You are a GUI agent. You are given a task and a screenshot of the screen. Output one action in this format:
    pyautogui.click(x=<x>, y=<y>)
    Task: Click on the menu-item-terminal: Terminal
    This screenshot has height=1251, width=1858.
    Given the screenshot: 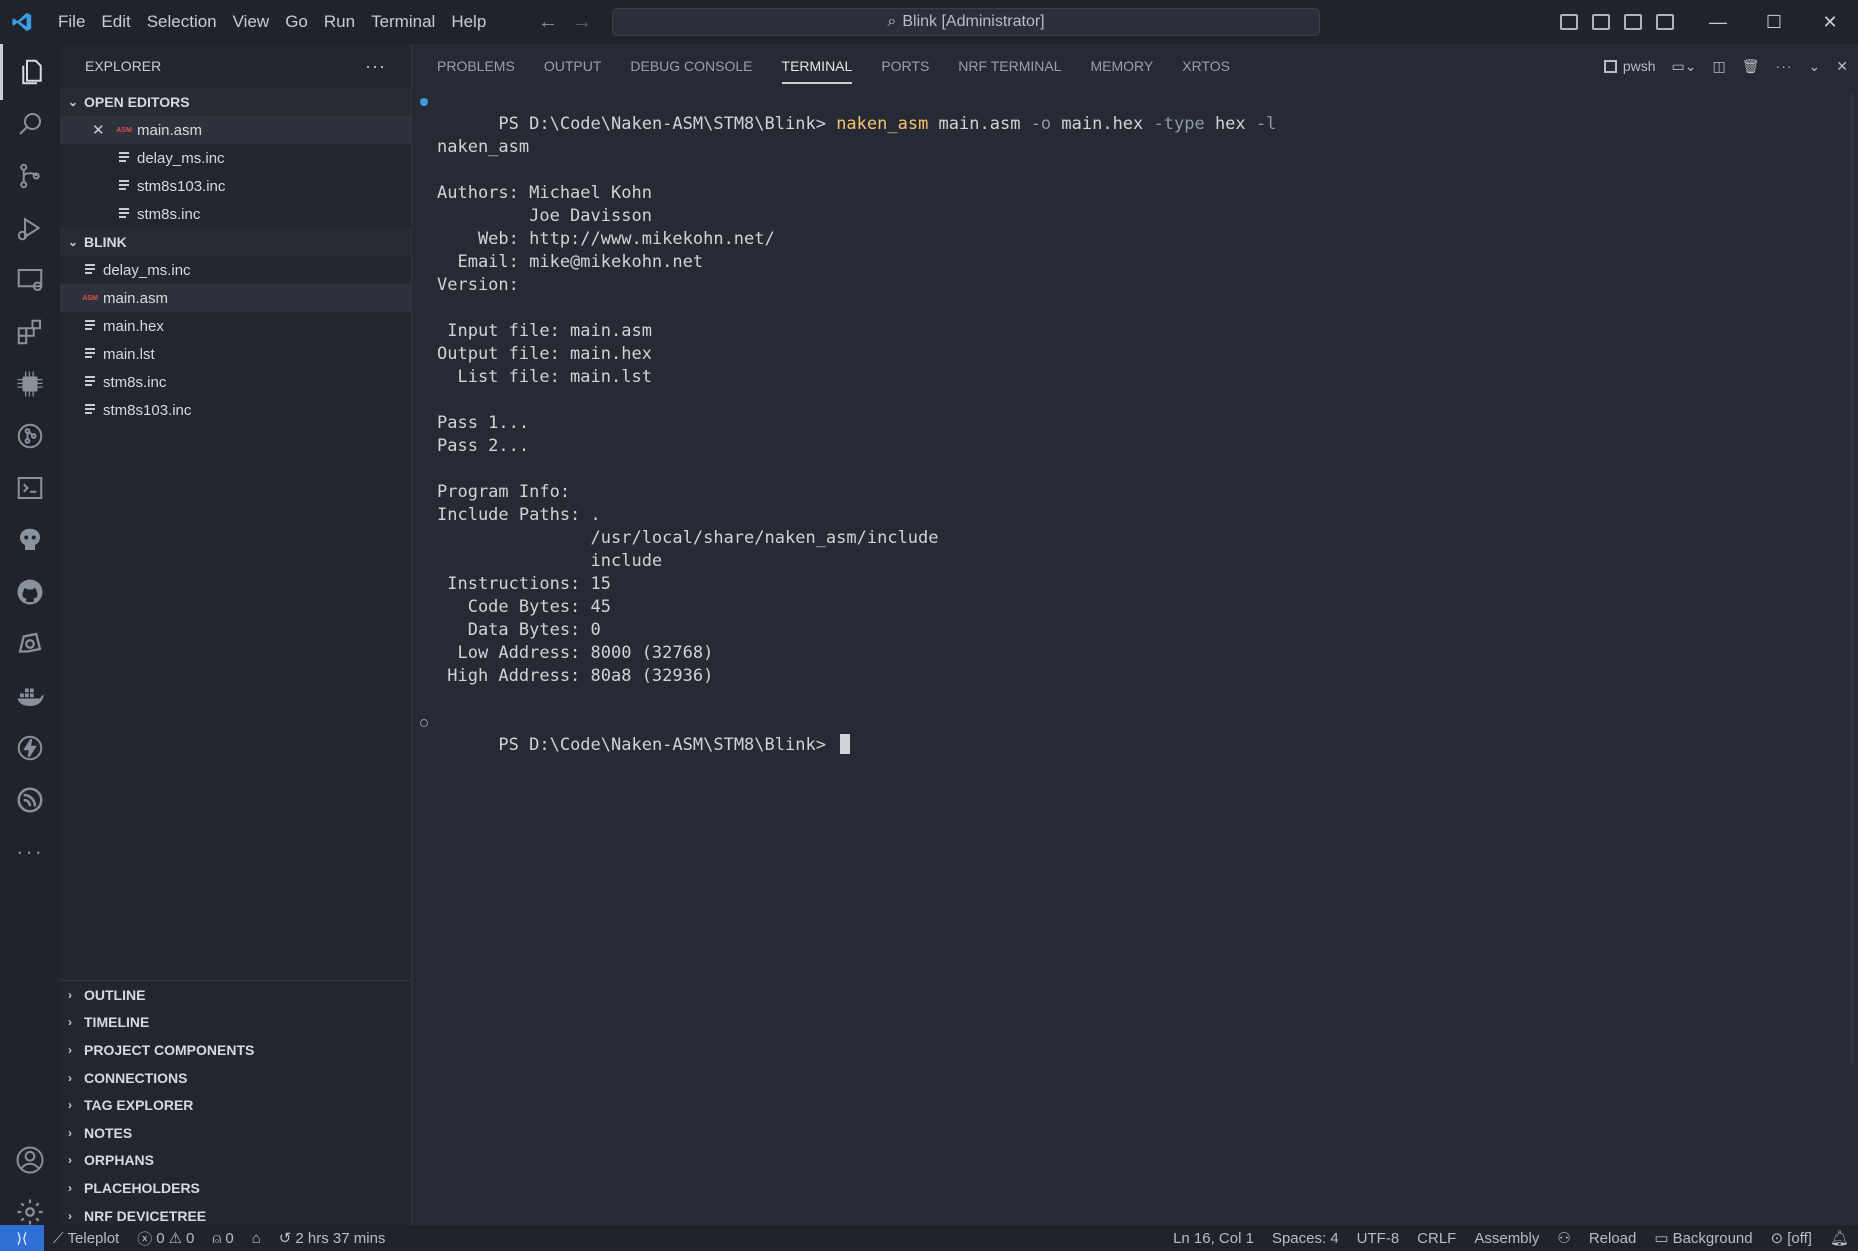 What is the action you would take?
    pyautogui.click(x=403, y=22)
    